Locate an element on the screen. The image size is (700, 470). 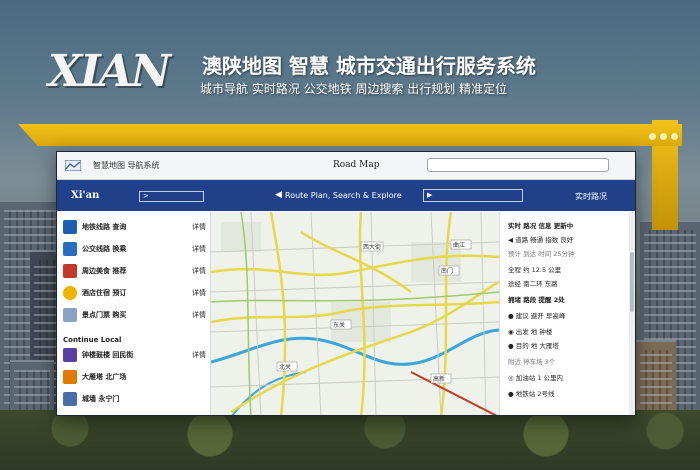
info-line: 预计 到达 时间 25分钟 is located at coordinates (541, 254).